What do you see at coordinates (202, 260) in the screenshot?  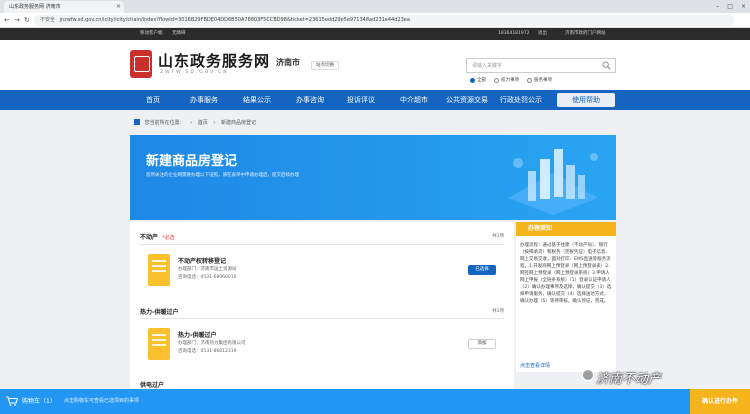 I see `card-title: 不动产权转移登记` at bounding box center [202, 260].